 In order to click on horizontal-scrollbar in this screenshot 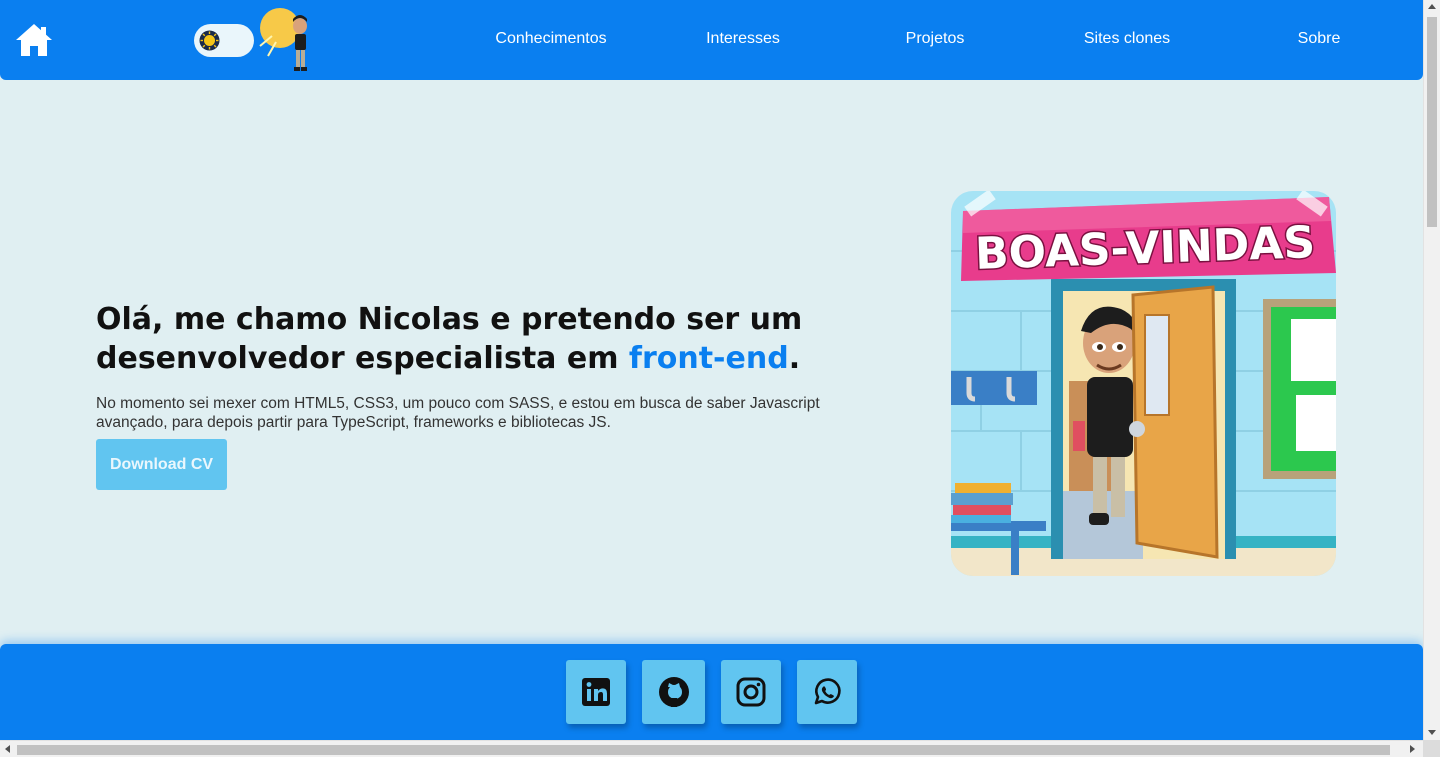, I will do `click(711, 748)`.